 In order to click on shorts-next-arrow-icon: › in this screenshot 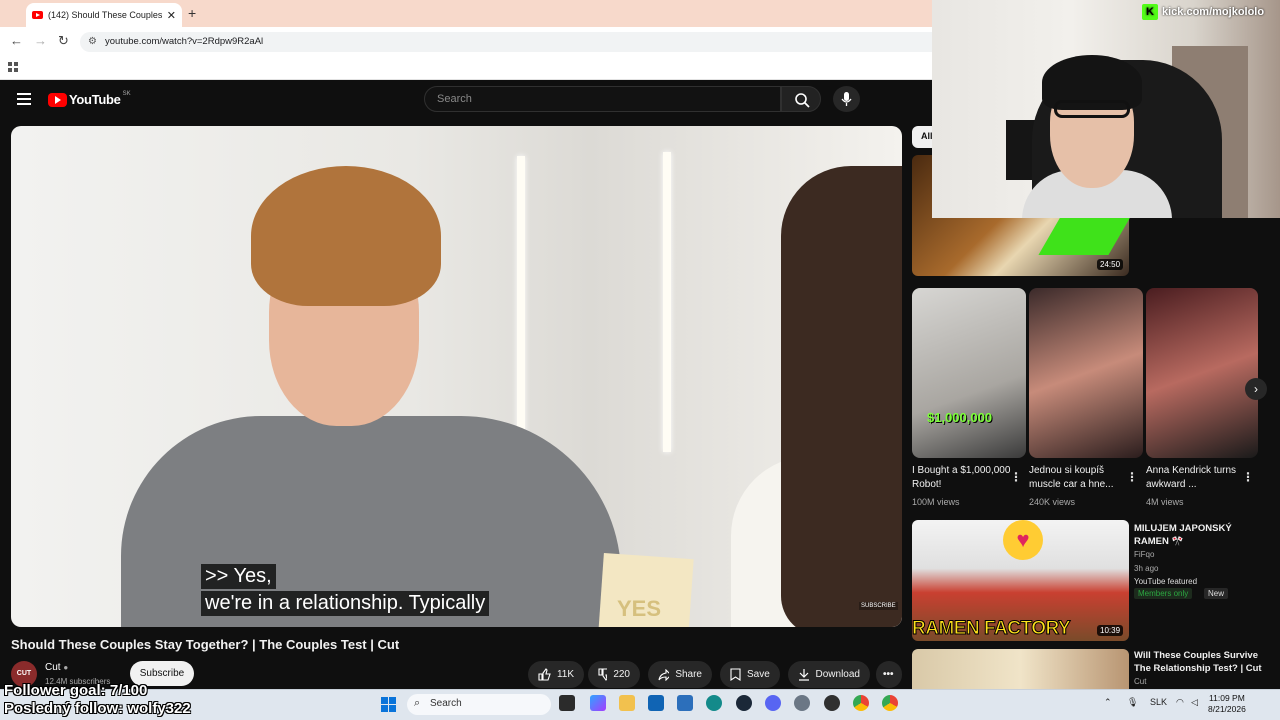, I will do `click(1256, 389)`.